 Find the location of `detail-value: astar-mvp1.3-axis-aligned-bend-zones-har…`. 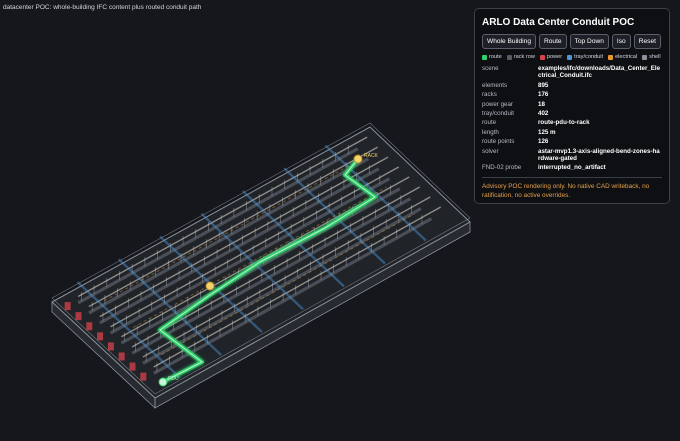

detail-value: astar-mvp1.3-axis-aligned-bend-zones-har… is located at coordinates (599, 155).